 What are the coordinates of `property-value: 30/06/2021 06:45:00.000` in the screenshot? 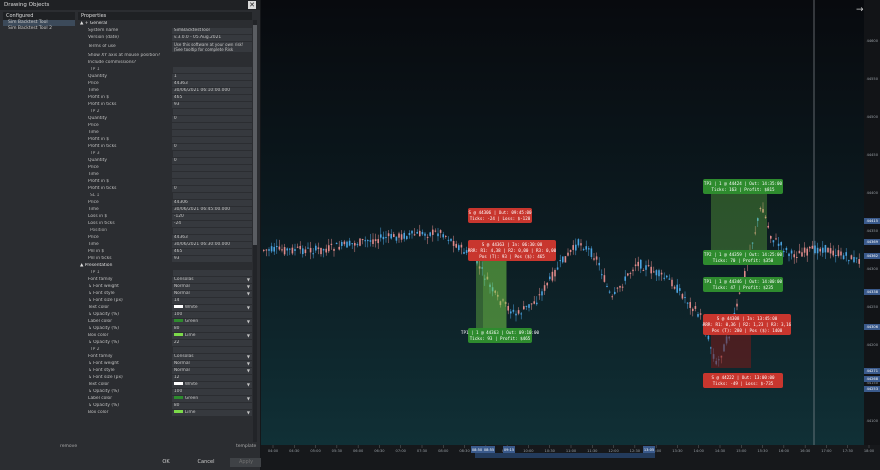 It's located at (211, 209).